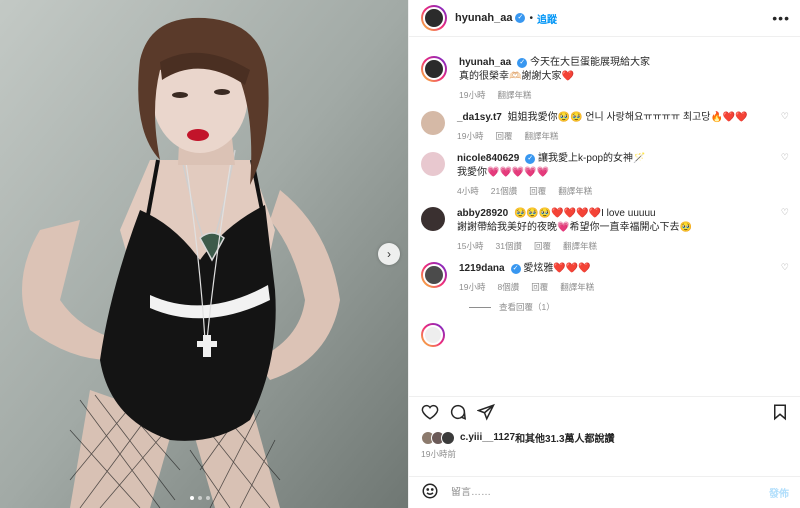  Describe the element at coordinates (472, 95) in the screenshot. I see `caption-time: 19小時` at that location.